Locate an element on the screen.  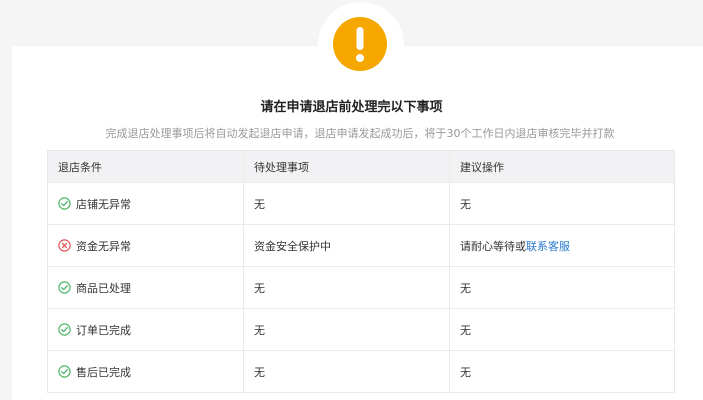
contact-support-link: 联系客服 is located at coordinates (548, 246).